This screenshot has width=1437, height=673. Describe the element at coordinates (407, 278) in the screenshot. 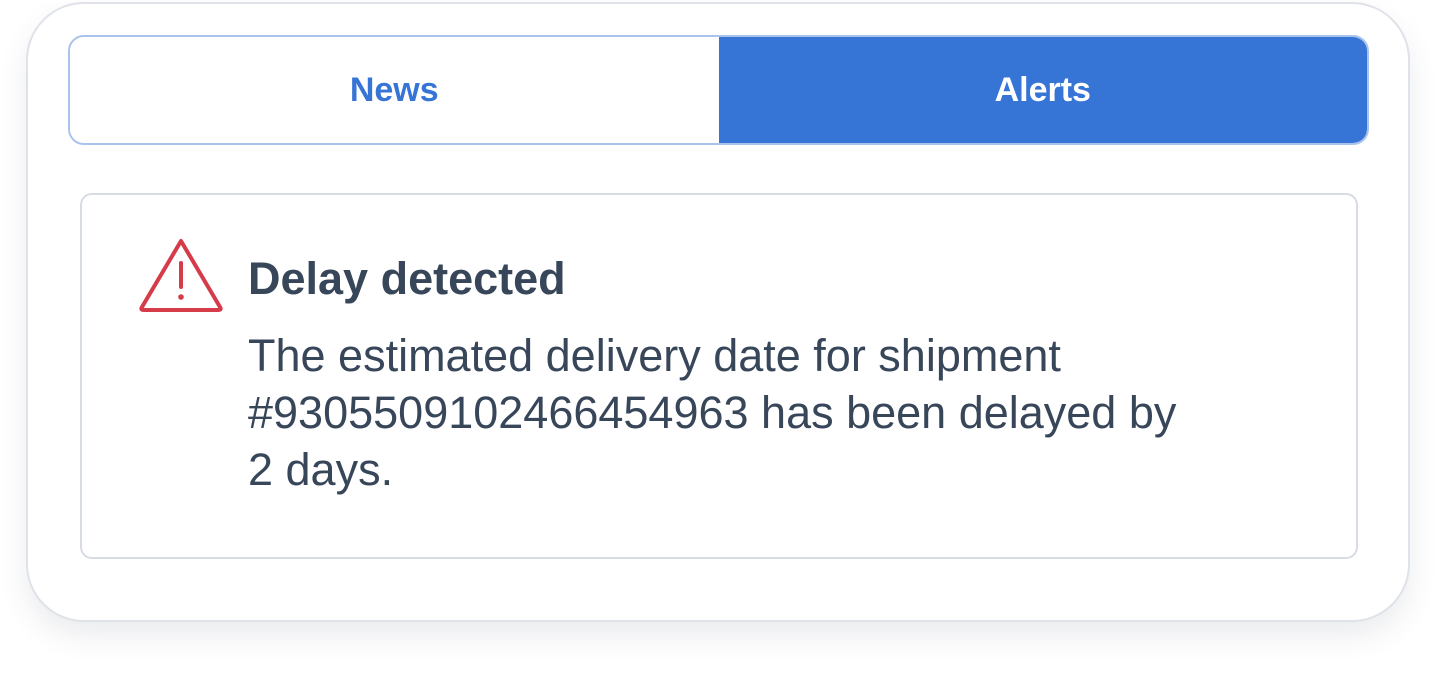

I see `alert-title: Delay detected` at that location.